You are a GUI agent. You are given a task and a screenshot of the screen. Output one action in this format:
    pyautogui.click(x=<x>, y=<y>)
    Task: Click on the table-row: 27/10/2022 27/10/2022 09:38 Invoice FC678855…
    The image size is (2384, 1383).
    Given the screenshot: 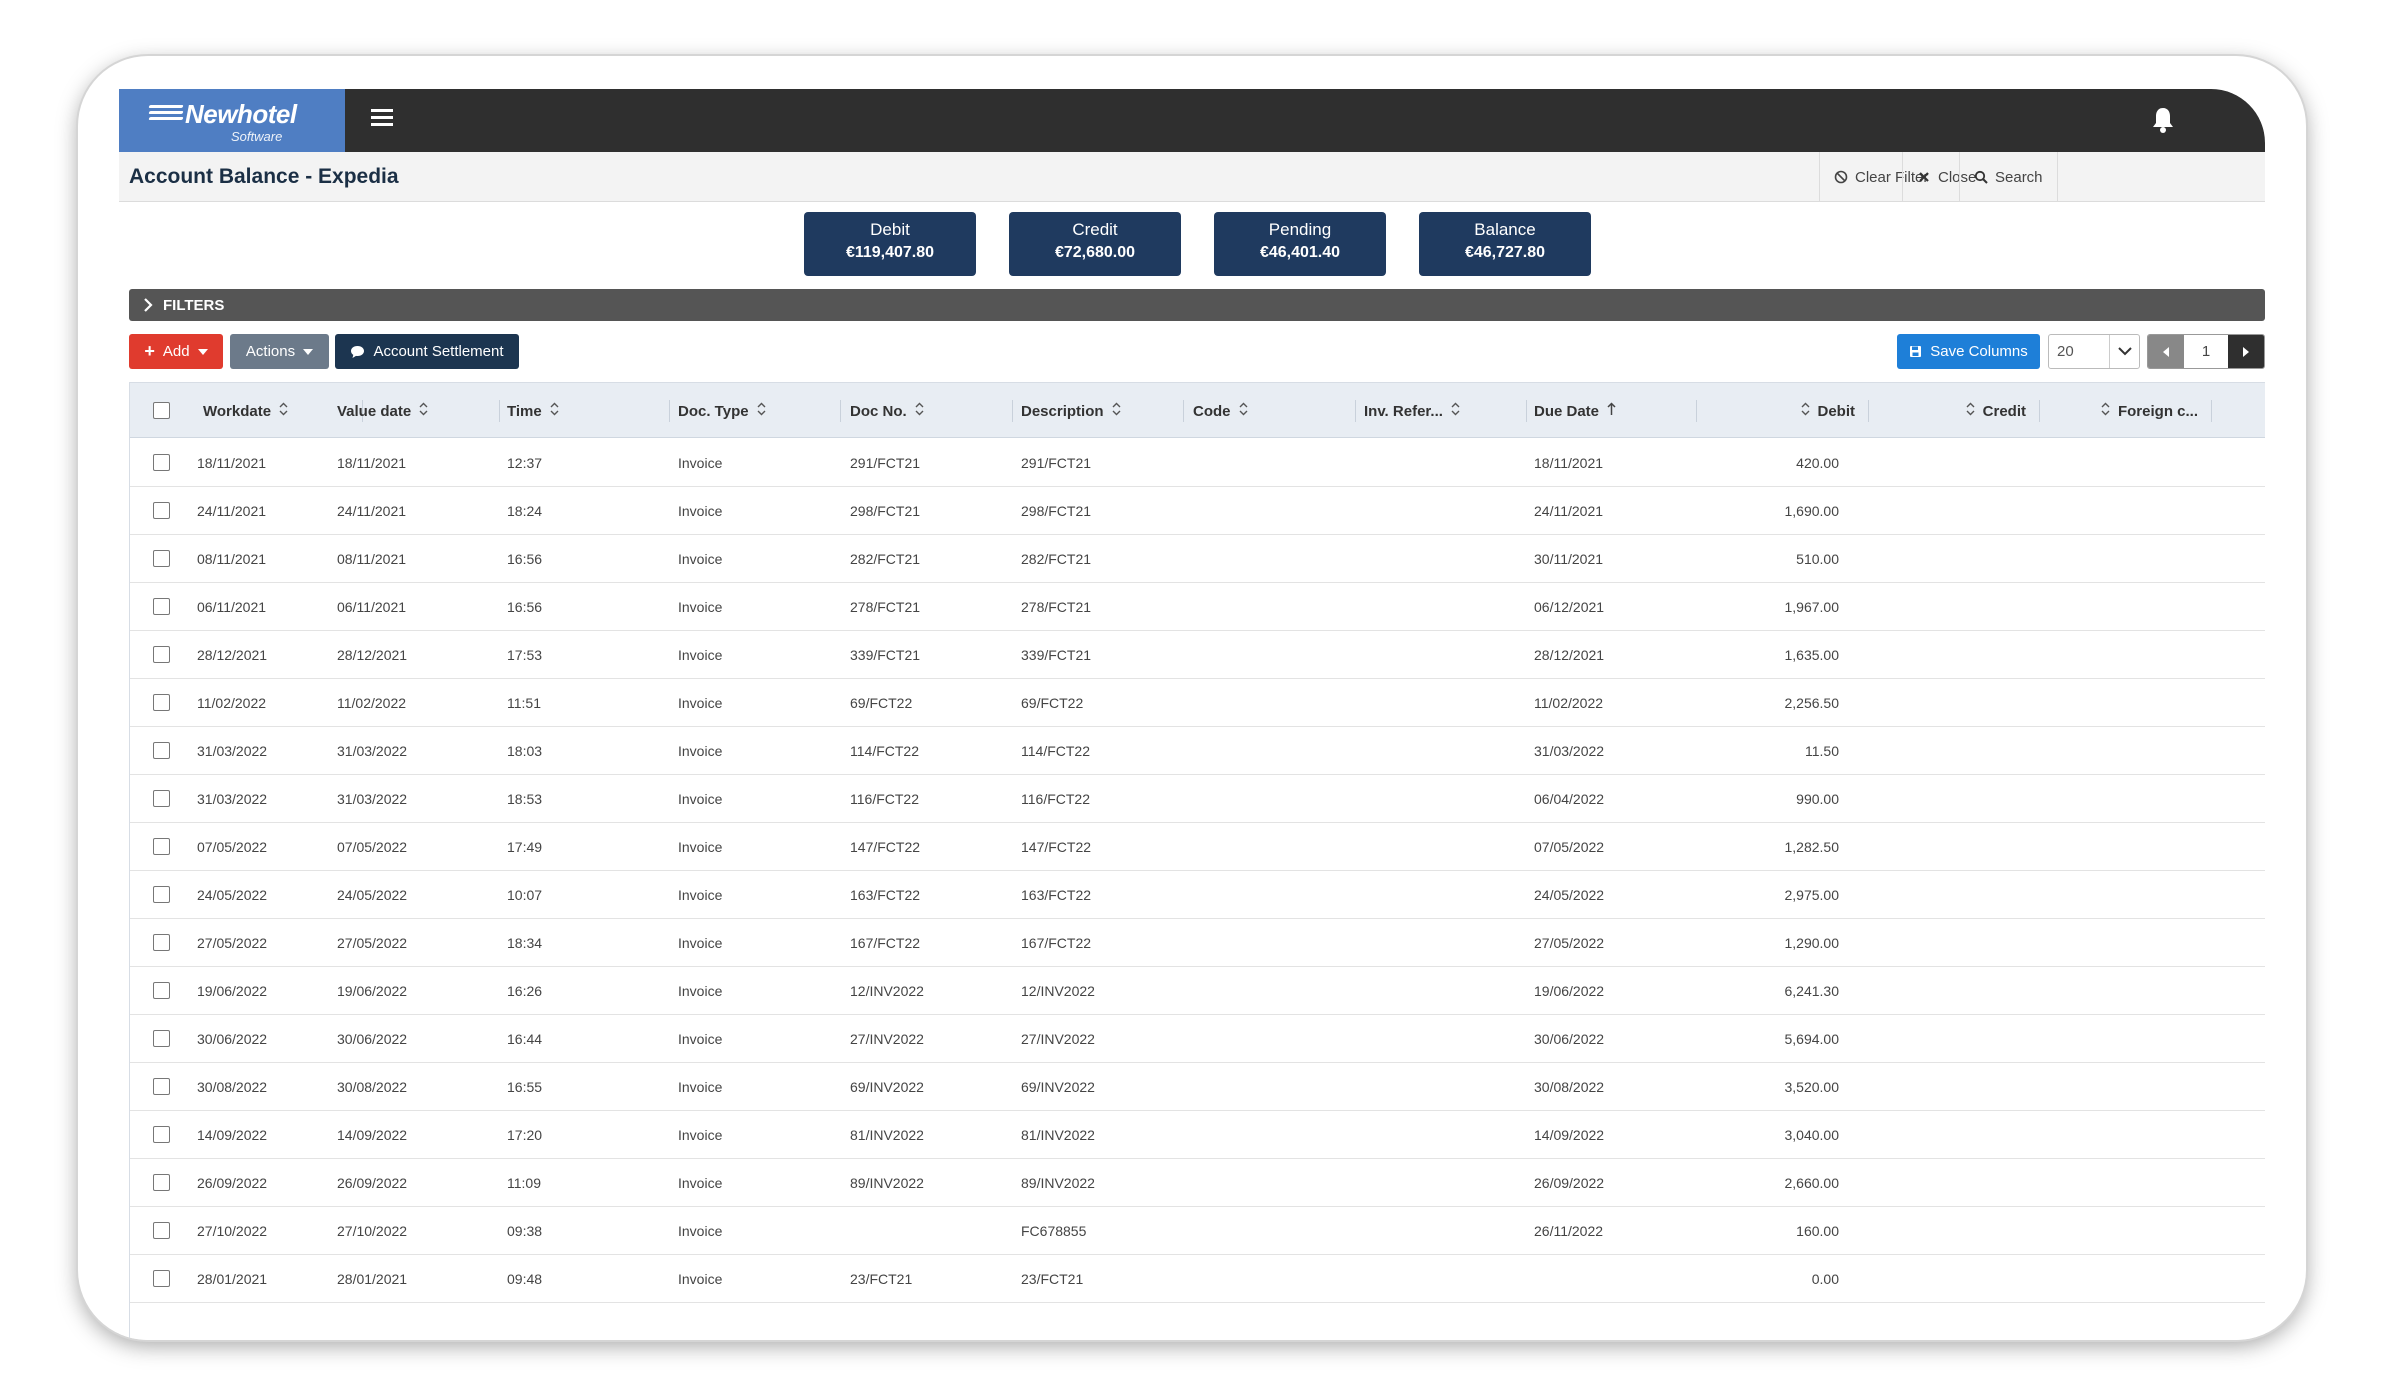 What is the action you would take?
    pyautogui.click(x=1197, y=1231)
    